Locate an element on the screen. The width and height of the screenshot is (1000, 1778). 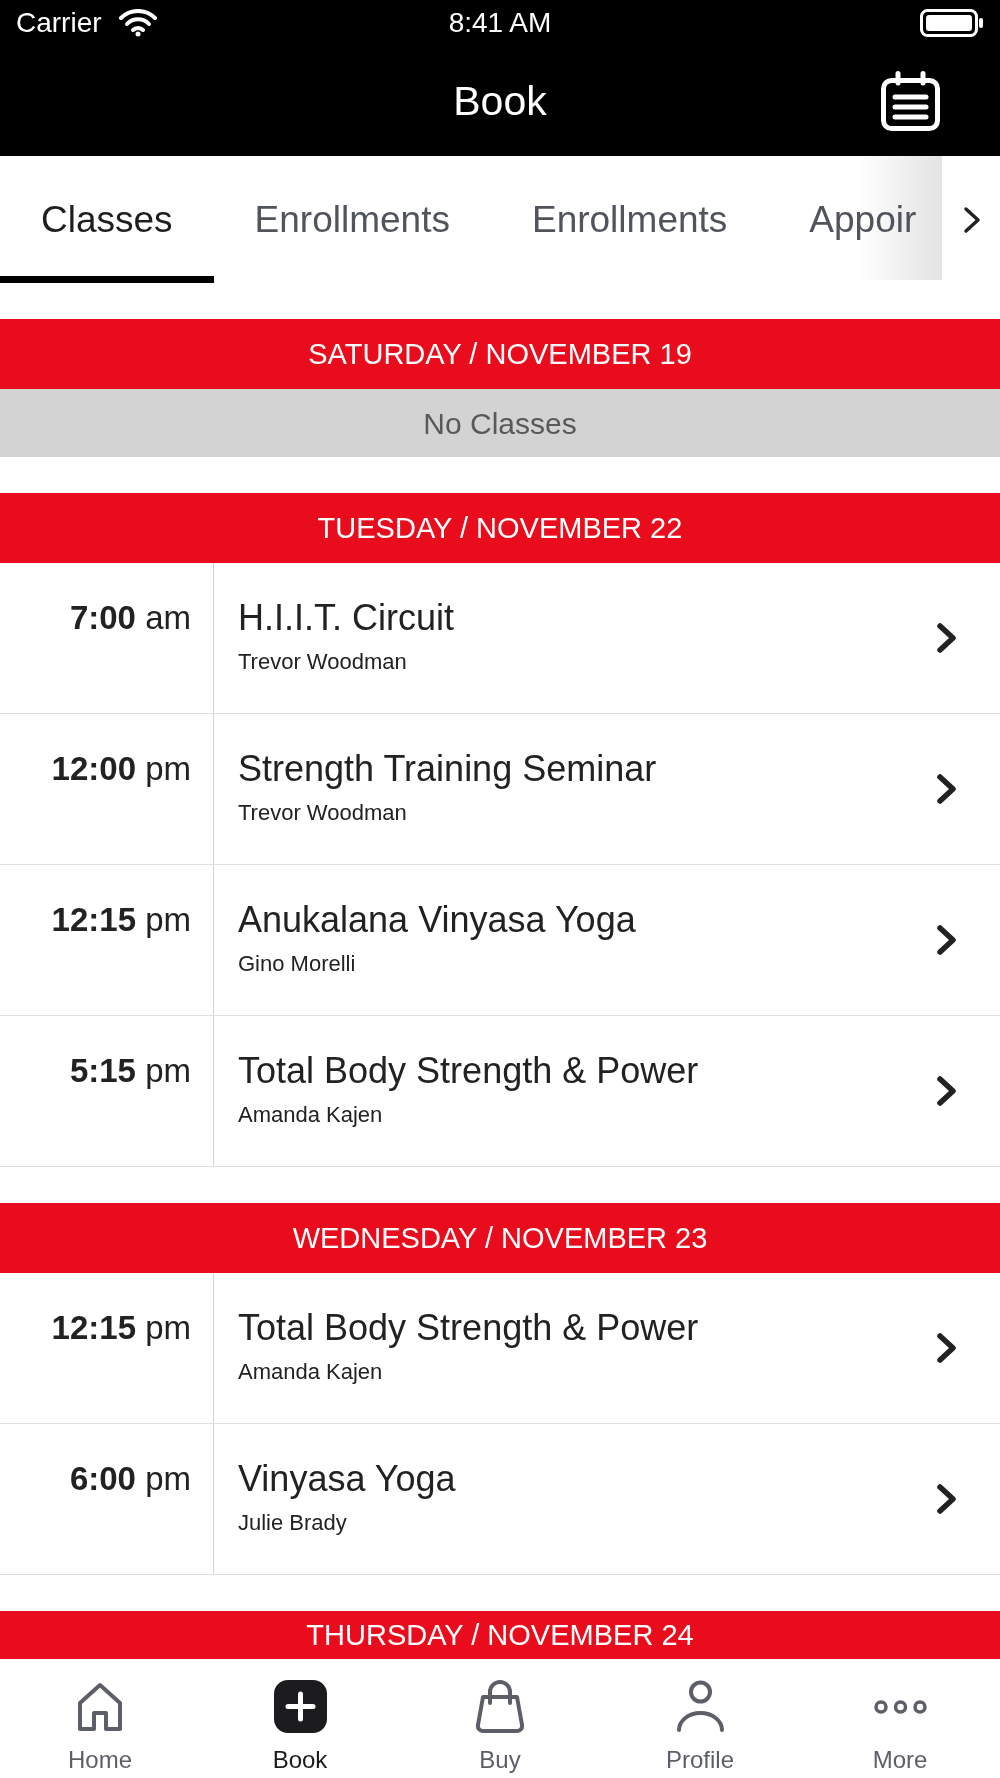
instructor-name: Julie Brady is located at coordinates (292, 1523).